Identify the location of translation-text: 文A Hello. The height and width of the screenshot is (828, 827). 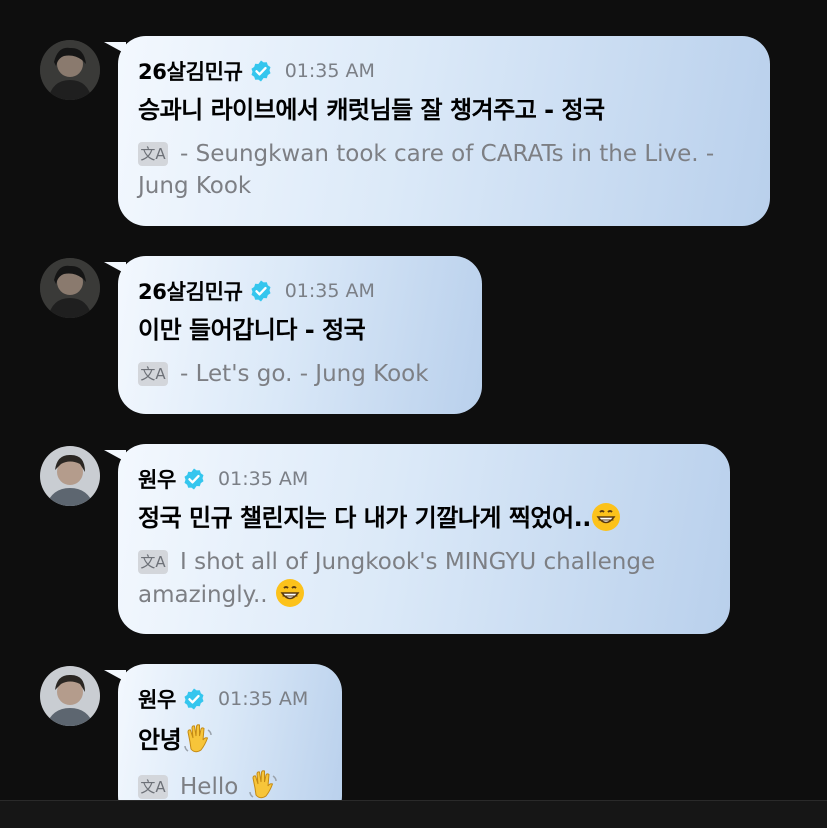
(230, 785).